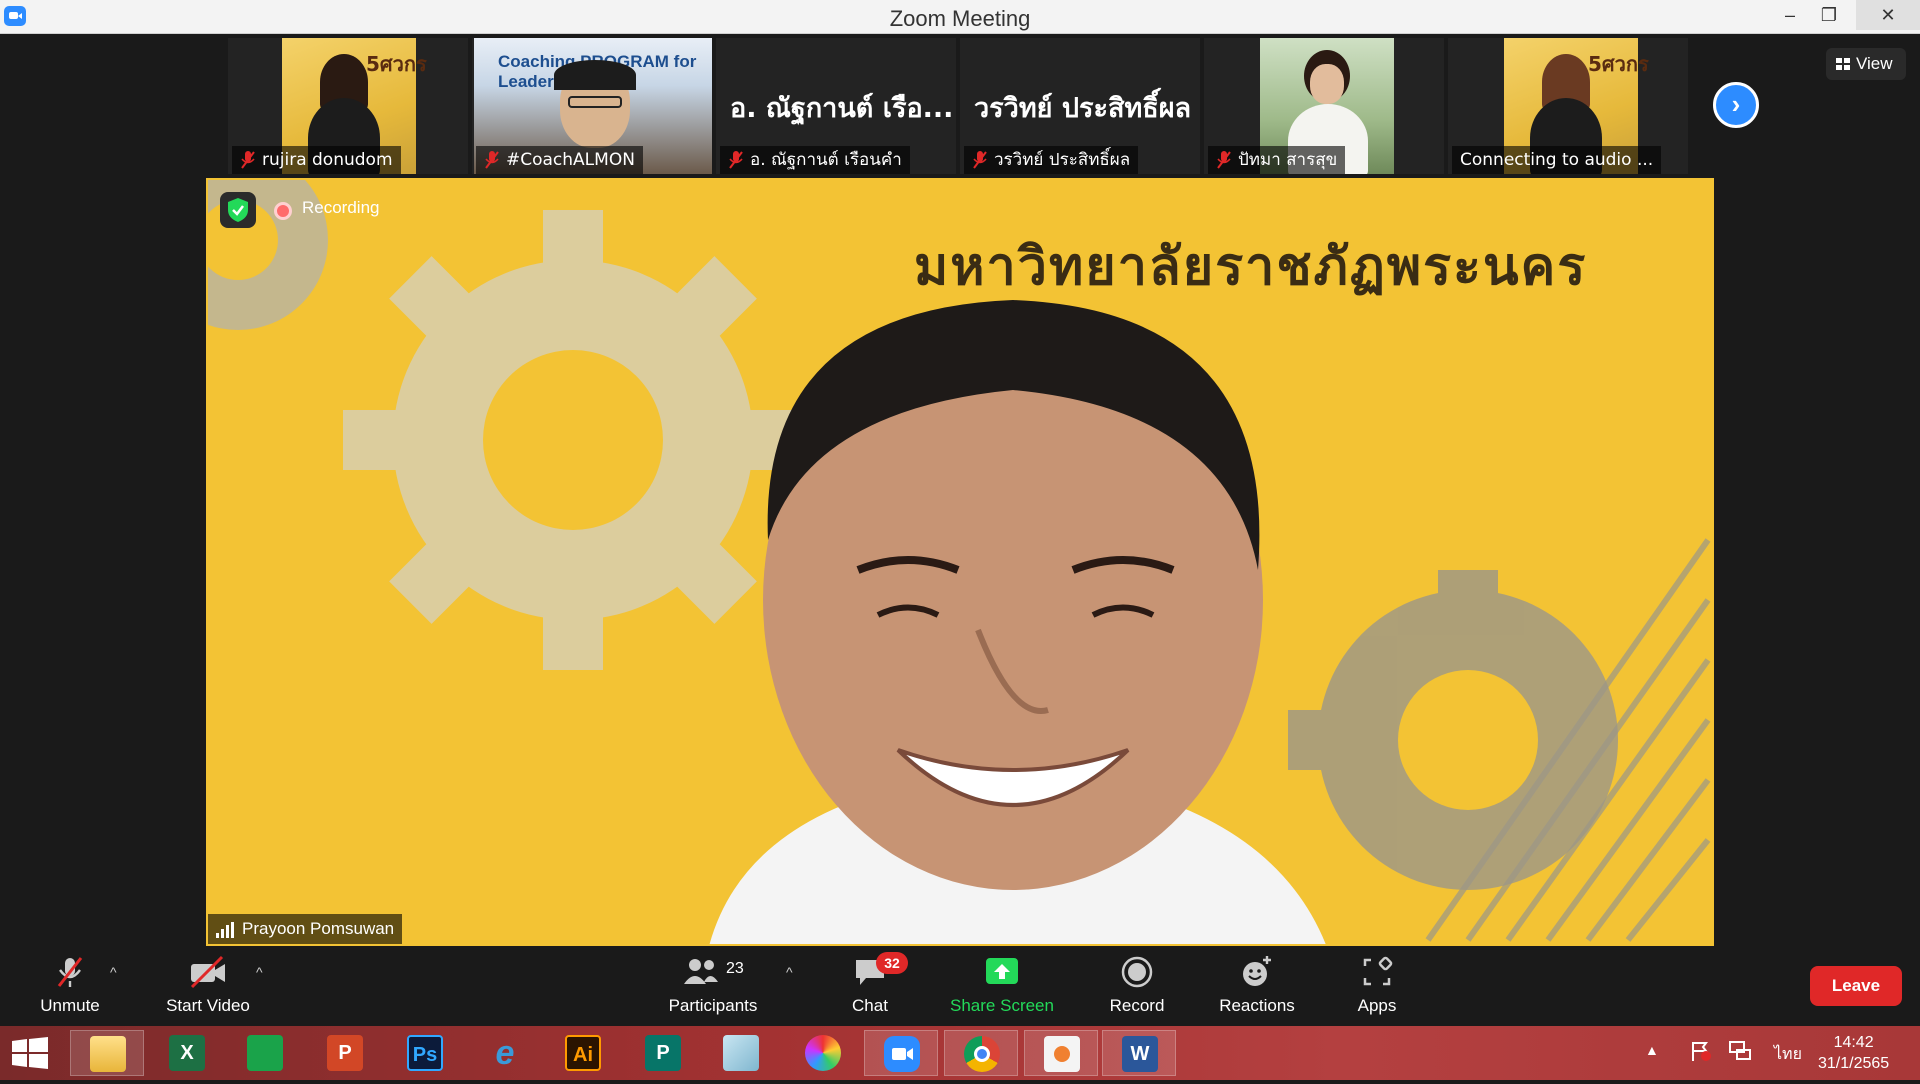 This screenshot has height=1084, width=1920. Describe the element at coordinates (283, 211) in the screenshot. I see `recording-icon` at that location.